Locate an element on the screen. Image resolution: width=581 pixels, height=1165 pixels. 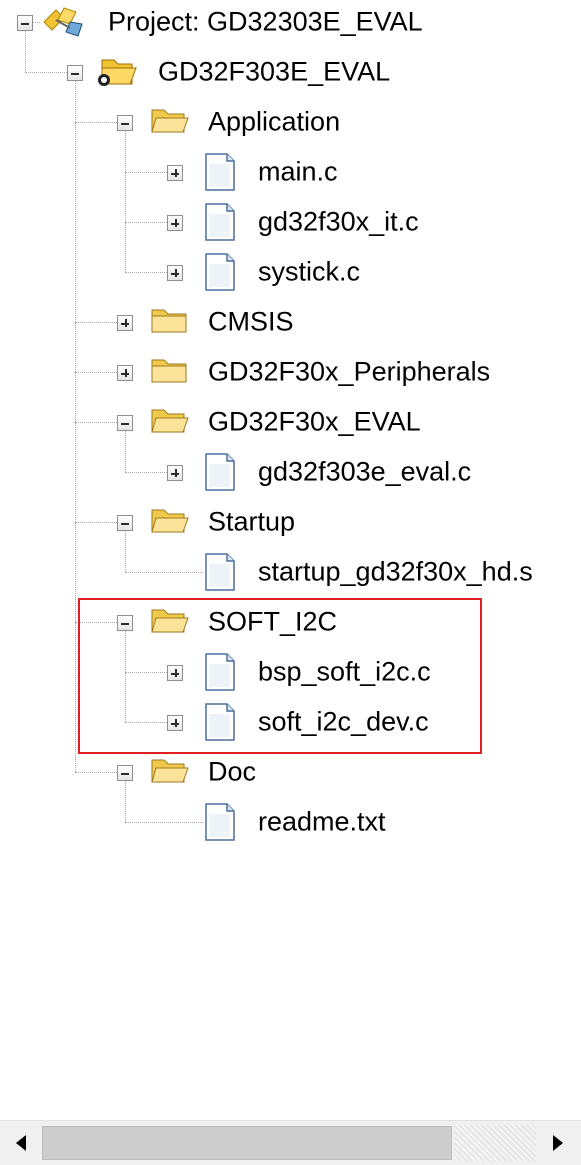
tree-group-startup: Startup is located at coordinates (290, 522).